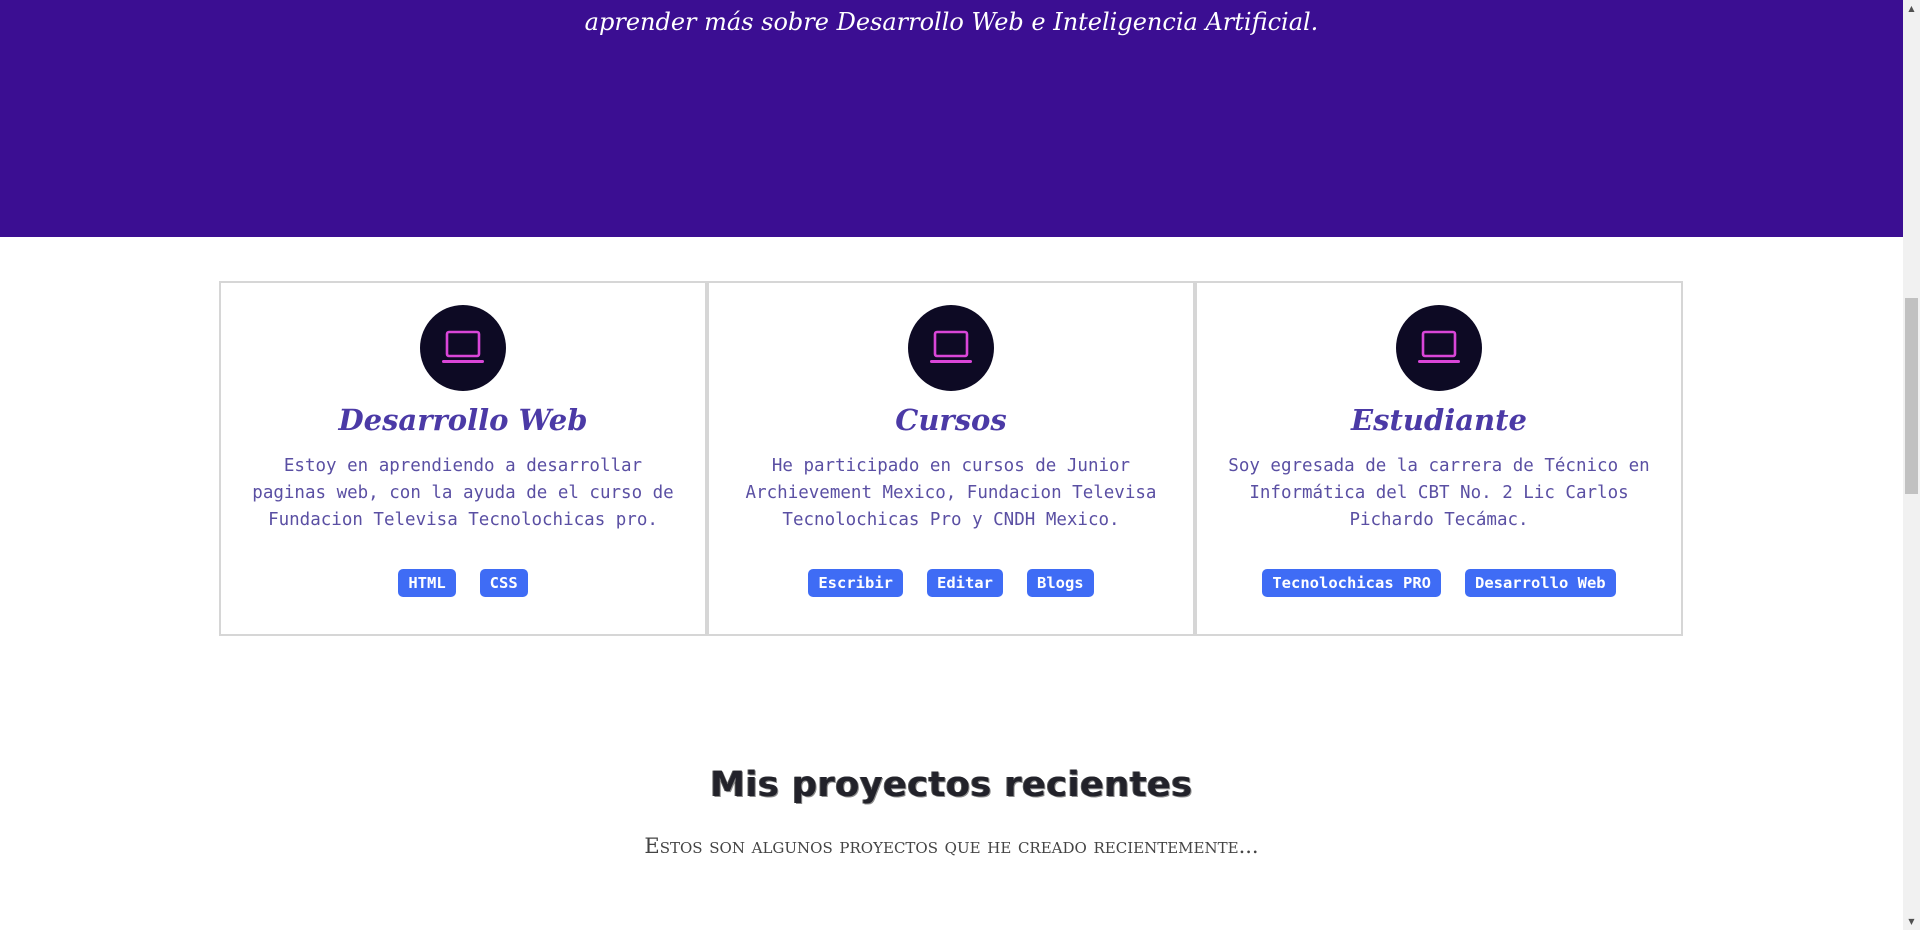 This screenshot has width=1920, height=930. What do you see at coordinates (463, 420) in the screenshot?
I see `card-title: Desarrollo Web` at bounding box center [463, 420].